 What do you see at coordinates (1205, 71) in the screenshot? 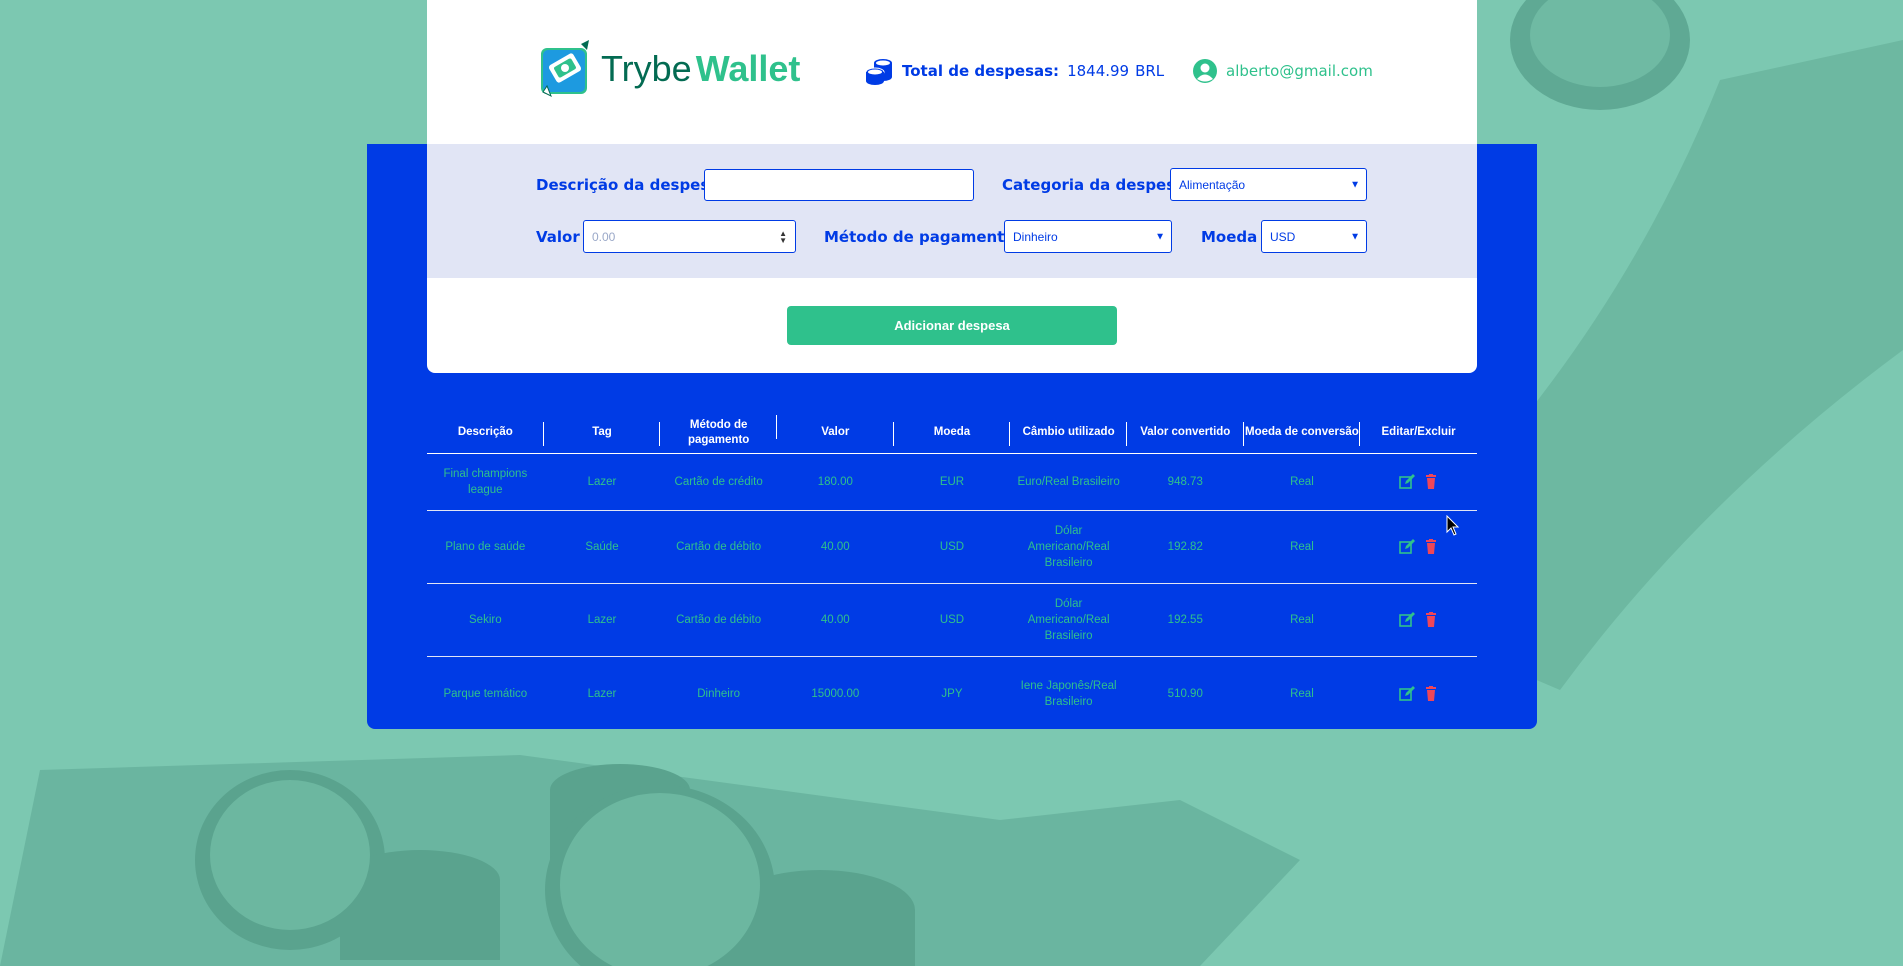
I see `user-icon` at bounding box center [1205, 71].